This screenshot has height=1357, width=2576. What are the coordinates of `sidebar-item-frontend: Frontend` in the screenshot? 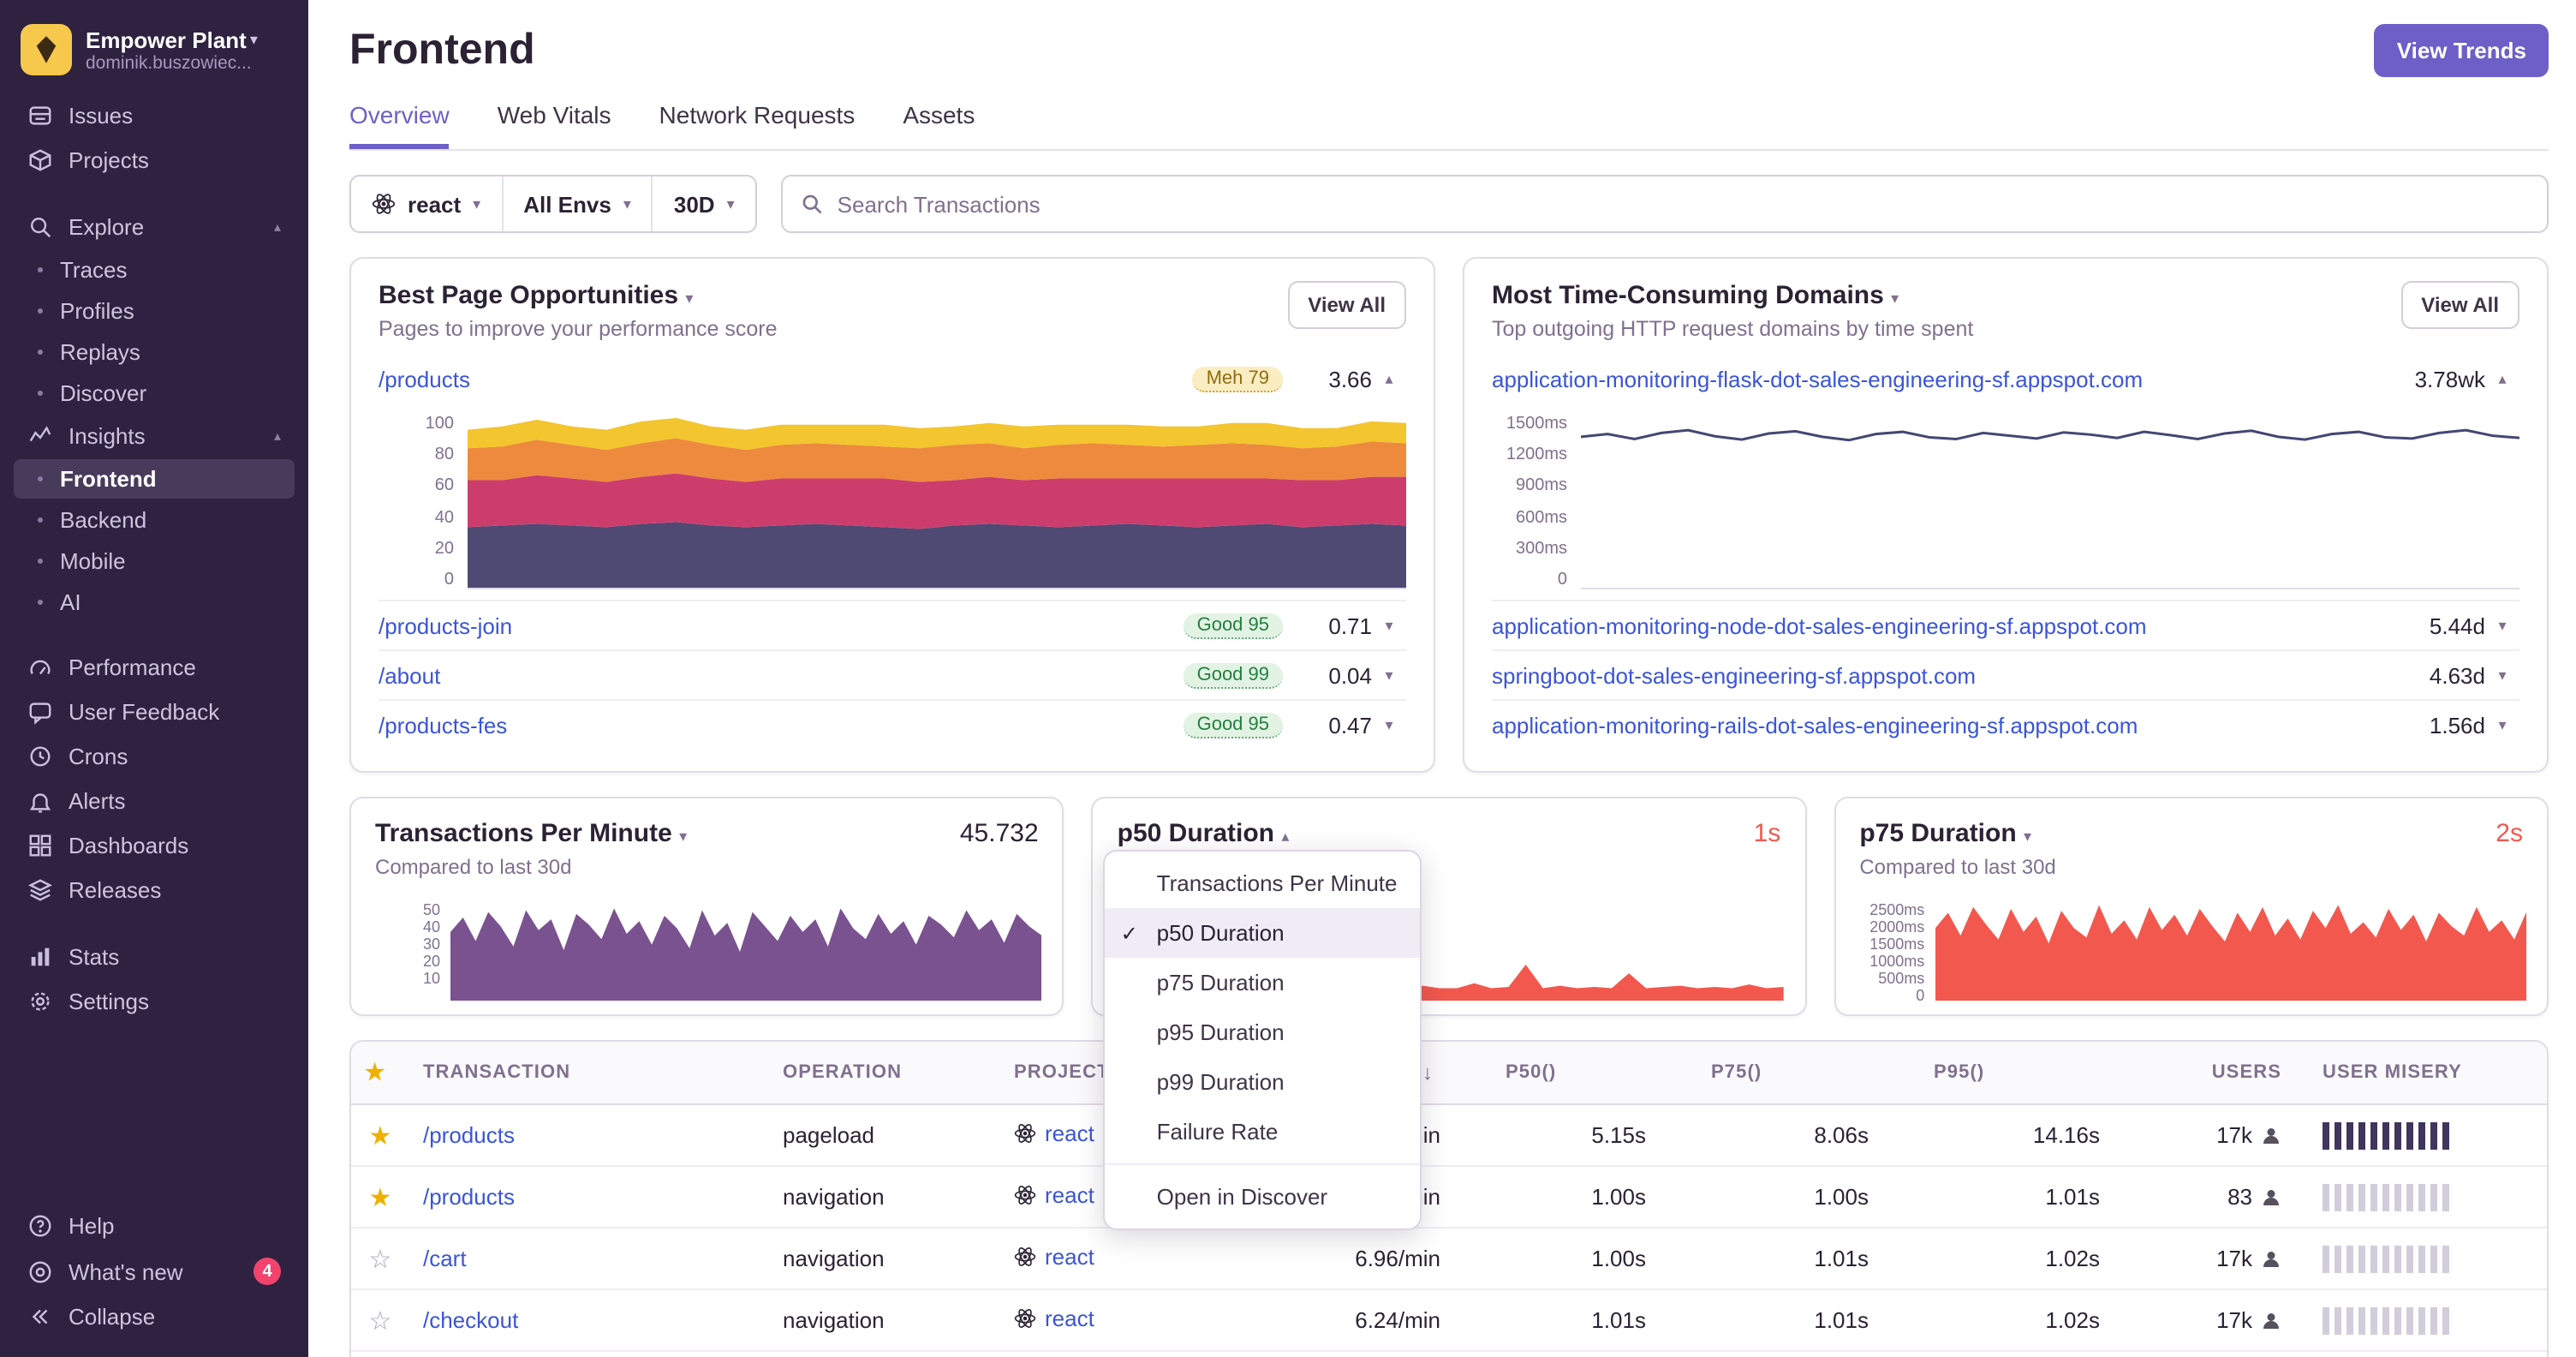 It's located at (154, 479).